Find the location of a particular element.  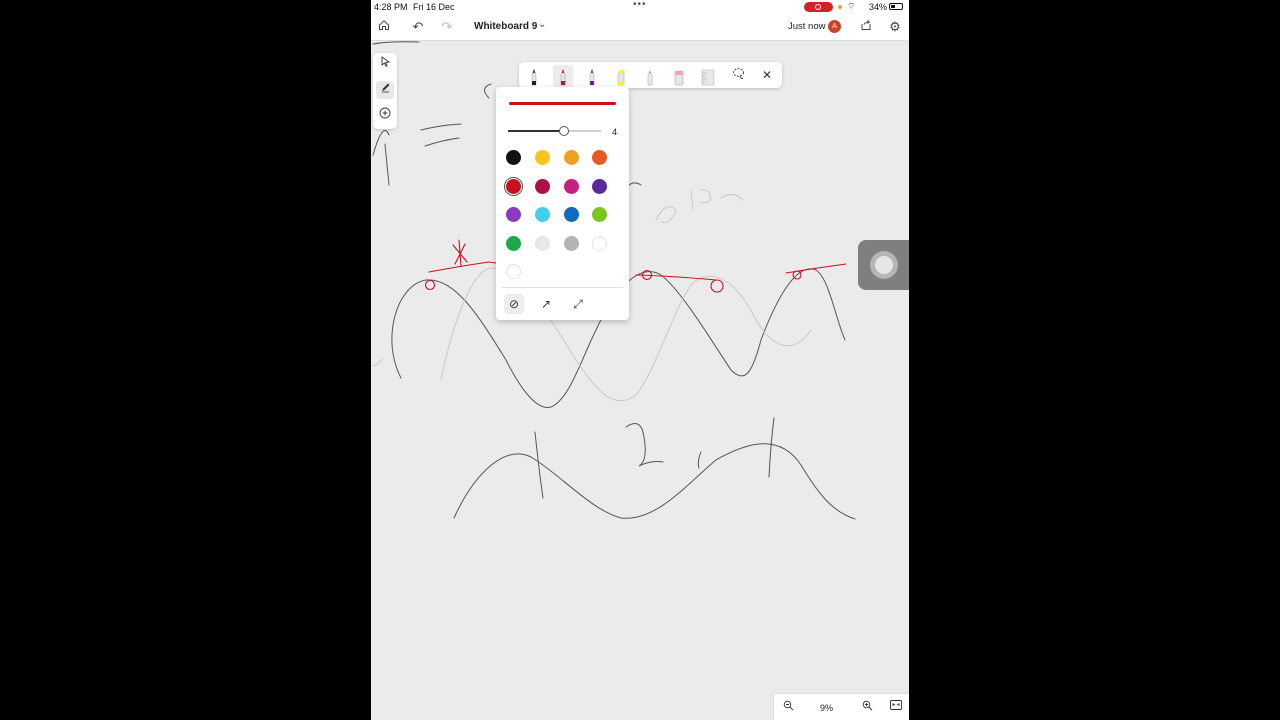

color-swatch-cyan is located at coordinates (542, 214).